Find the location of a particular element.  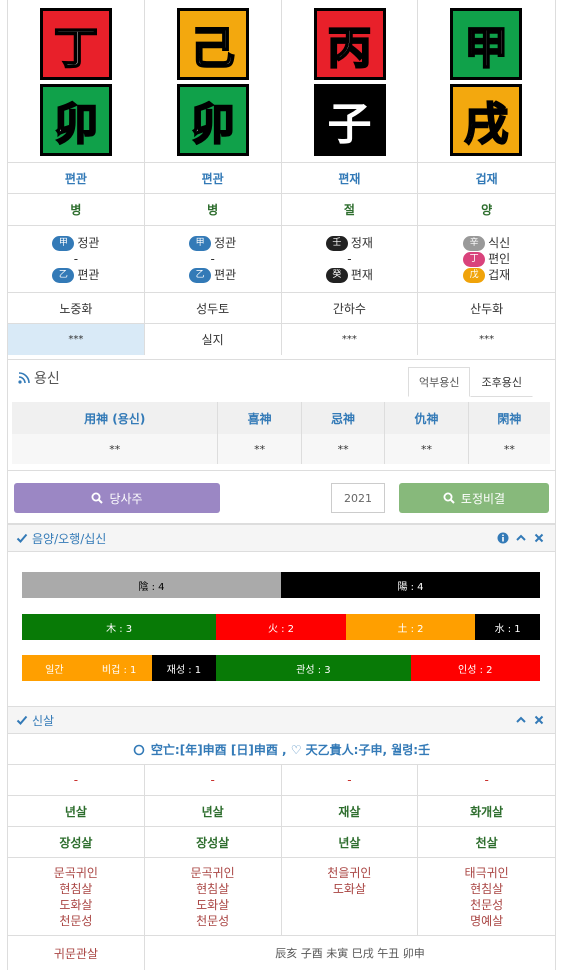

rss-icon is located at coordinates (24, 378).